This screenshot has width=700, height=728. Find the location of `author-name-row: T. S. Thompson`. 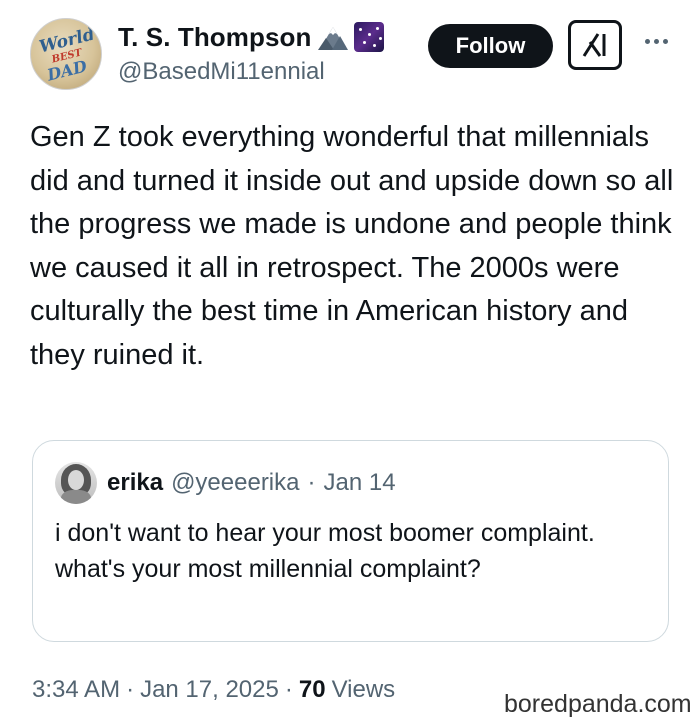

author-name-row: T. S. Thompson is located at coordinates (251, 37).